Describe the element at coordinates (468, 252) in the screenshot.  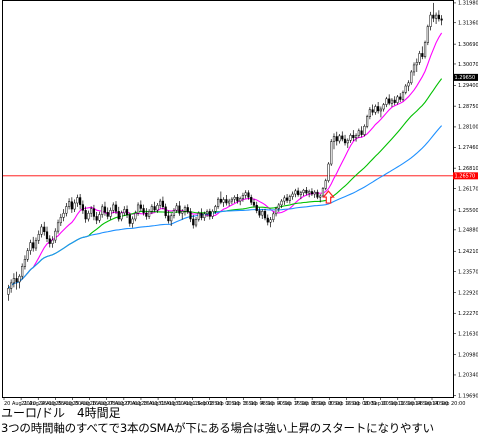
I see `price-tick-label: 1.24210` at that location.